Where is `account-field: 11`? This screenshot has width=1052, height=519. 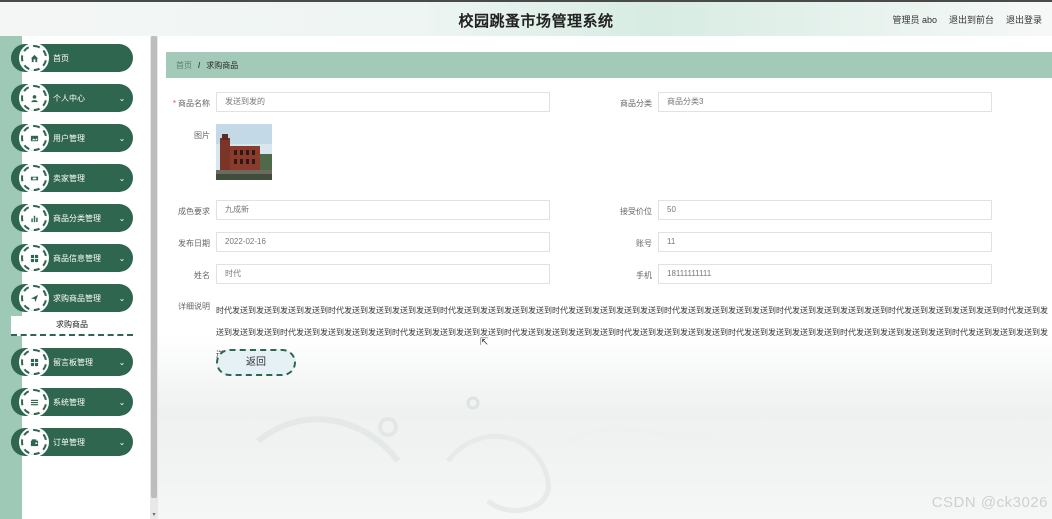
account-field: 11 is located at coordinates (825, 242).